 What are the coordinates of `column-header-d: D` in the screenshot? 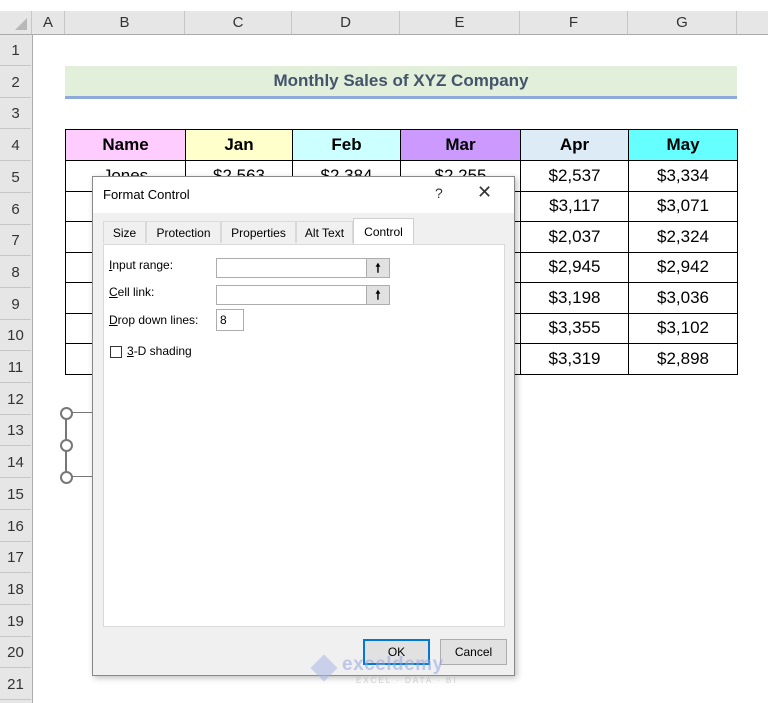 It's located at (346, 22).